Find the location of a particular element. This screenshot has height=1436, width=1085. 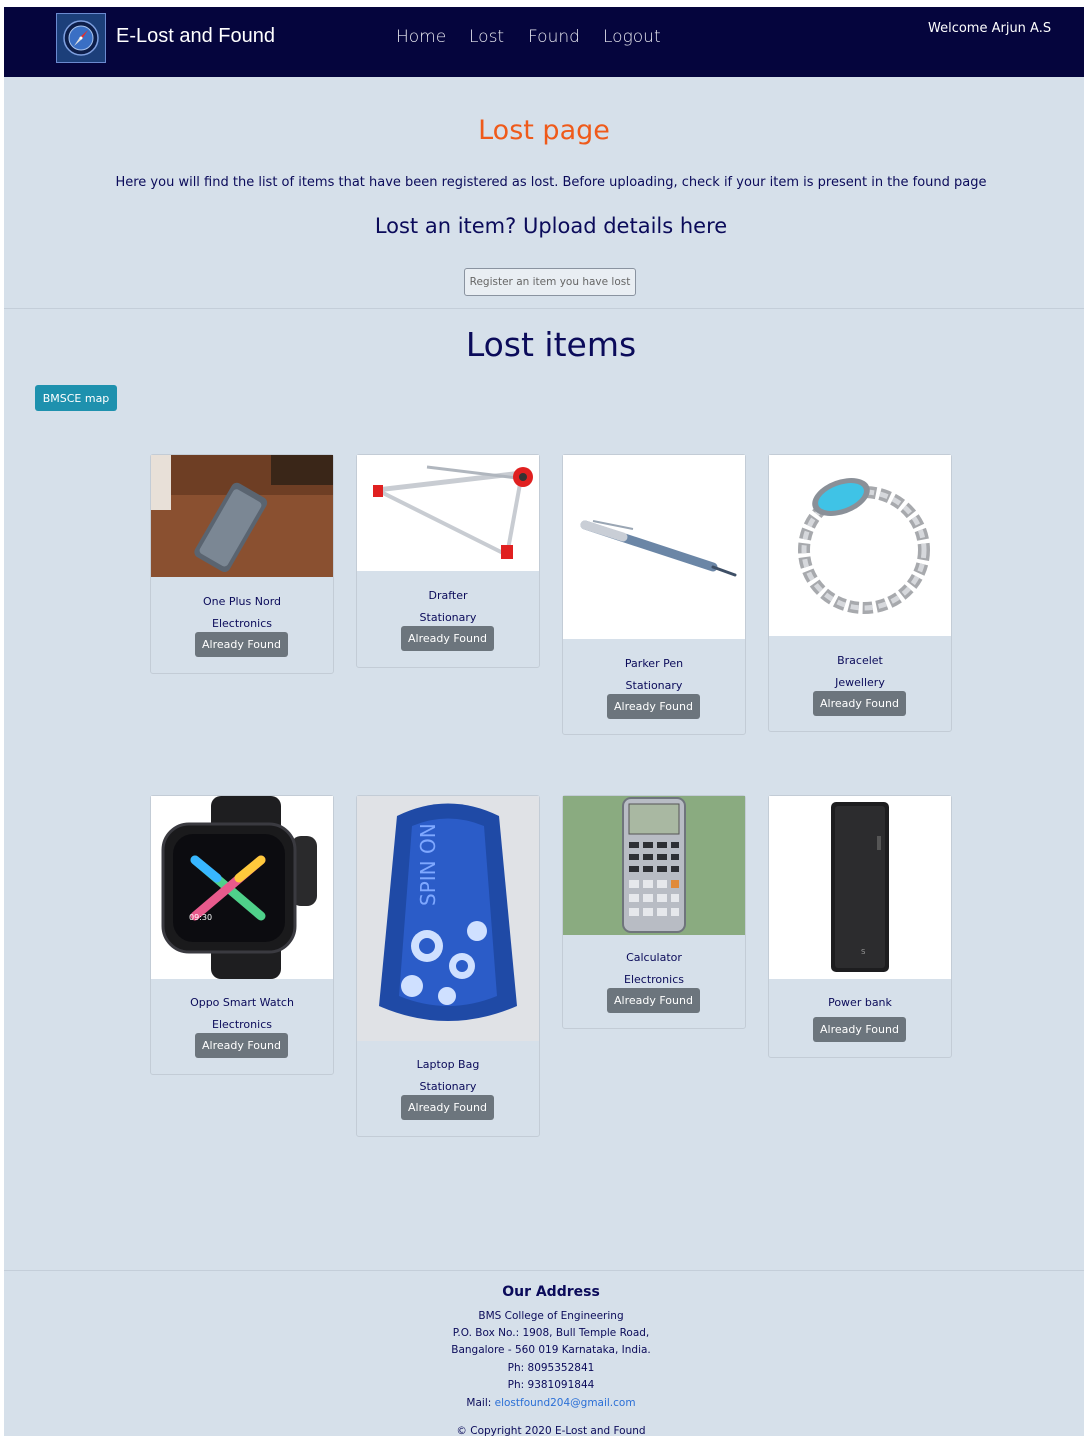

item-name: Power bank is located at coordinates (860, 1002).